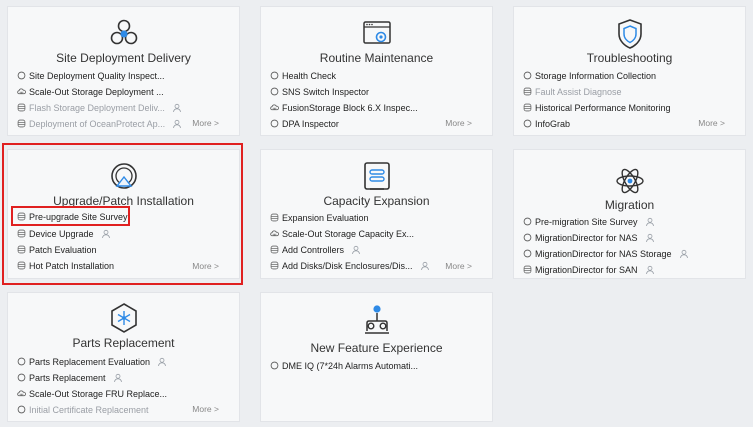 This screenshot has width=753, height=427. Describe the element at coordinates (376, 58) in the screenshot. I see `card-title: Routine Maintenance` at that location.